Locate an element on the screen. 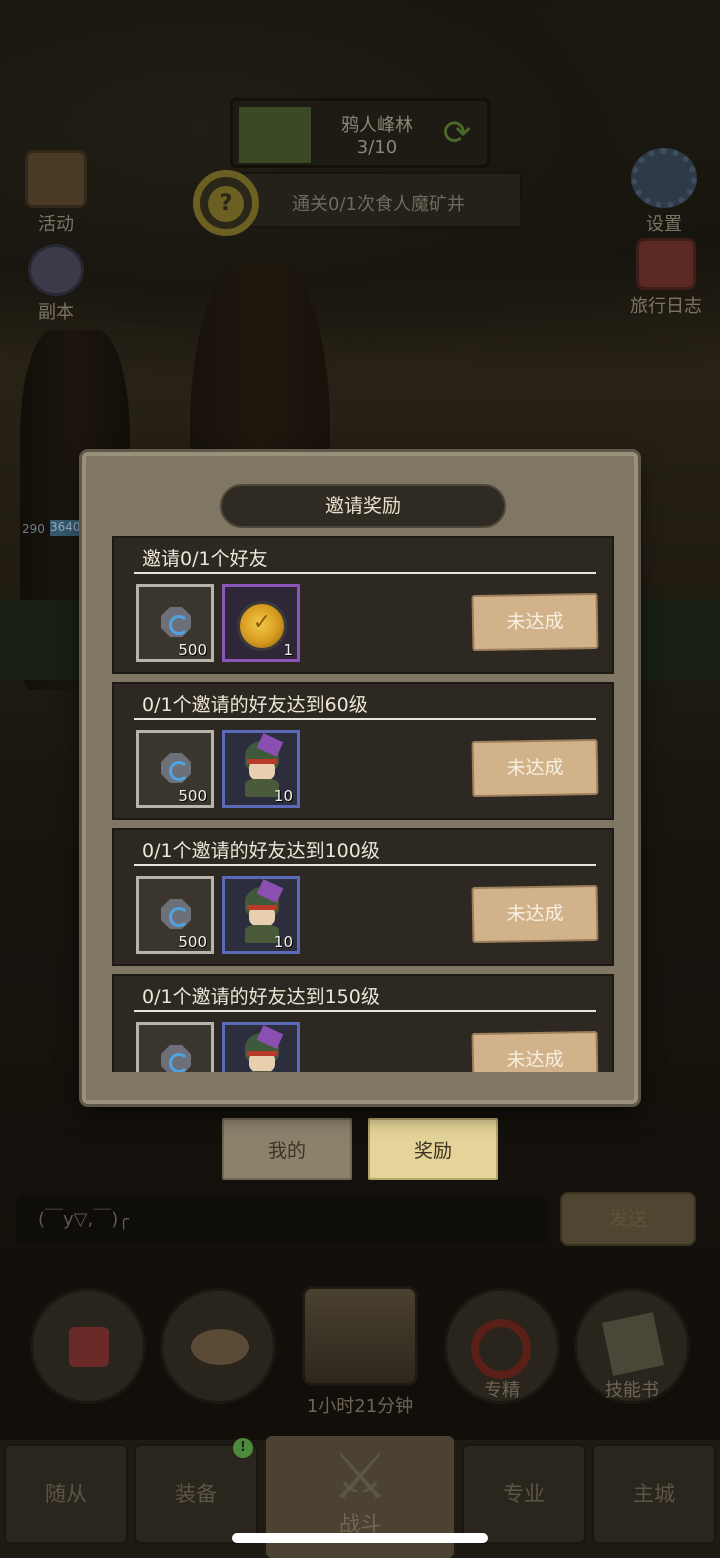  notification-badge: ! is located at coordinates (243, 1448).